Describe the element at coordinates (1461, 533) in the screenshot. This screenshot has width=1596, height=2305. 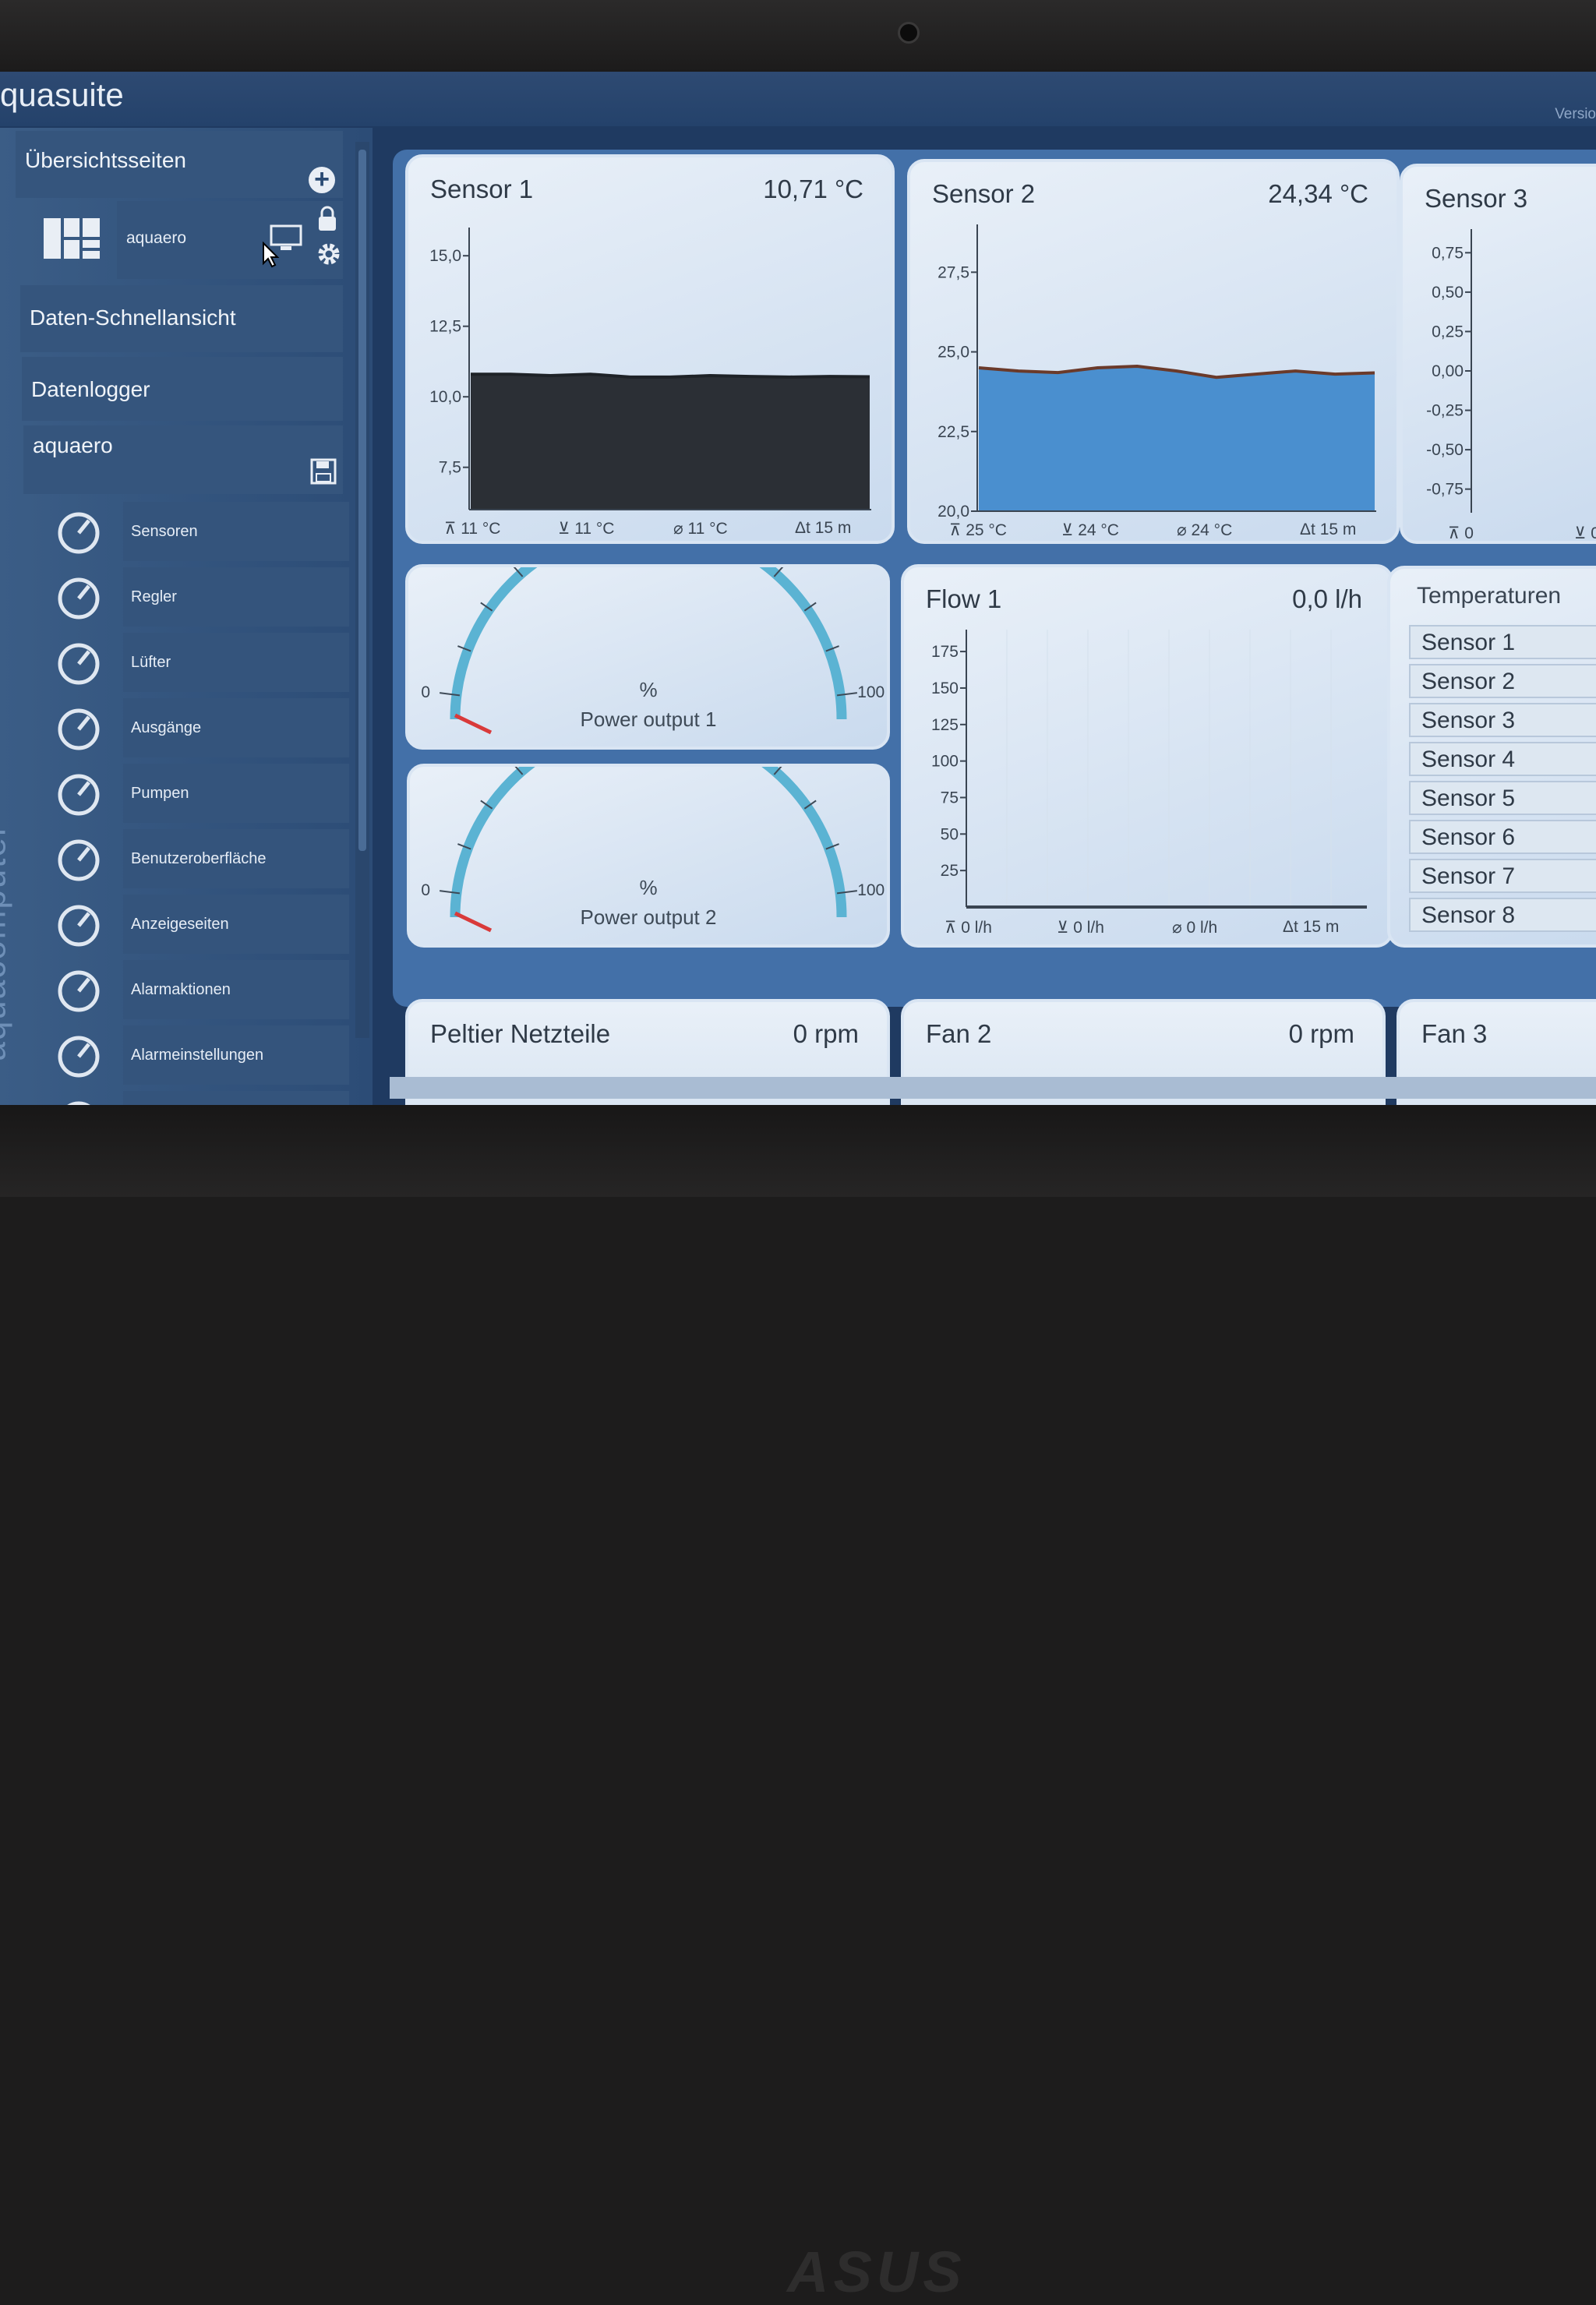
I see `sensor3-max-stat: ⊼ 0` at that location.